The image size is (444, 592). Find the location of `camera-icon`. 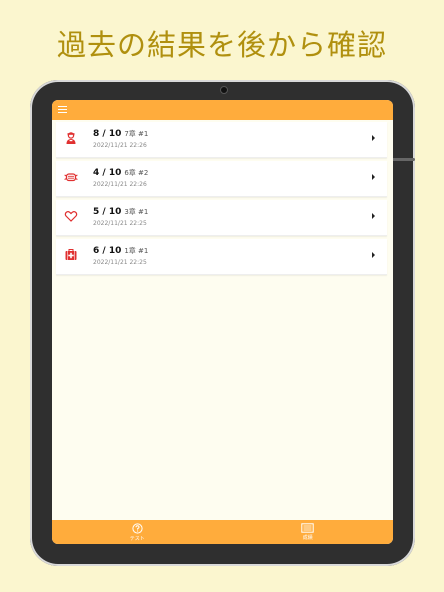

camera-icon is located at coordinates (224, 90).